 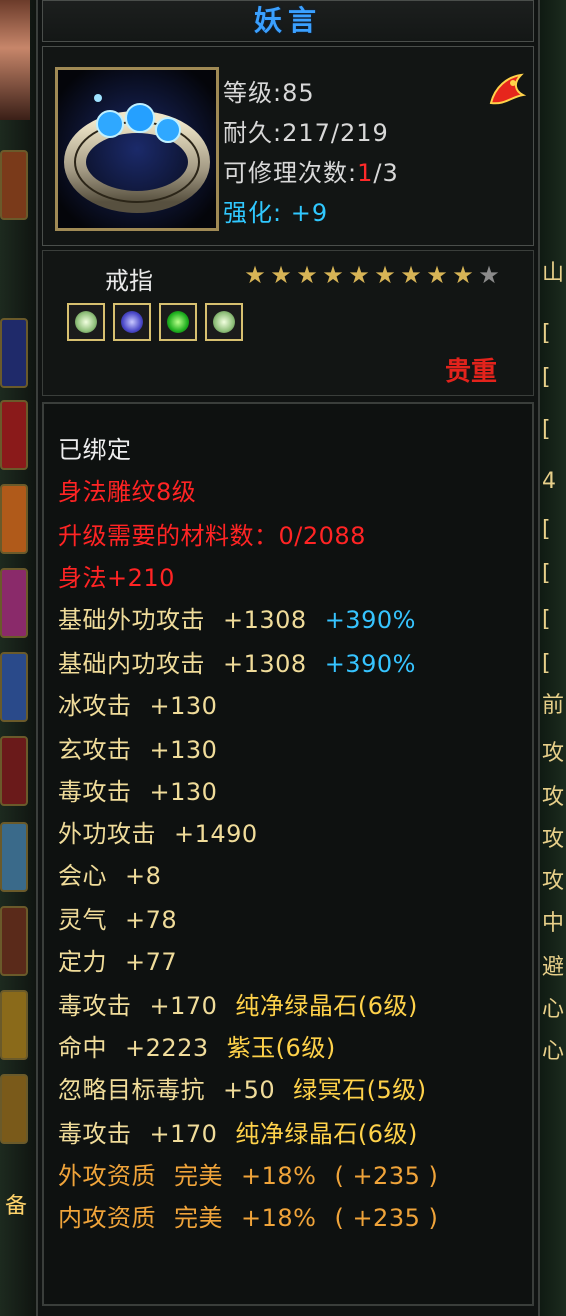 I want to click on durability-value: 217/219, so click(x=335, y=133).